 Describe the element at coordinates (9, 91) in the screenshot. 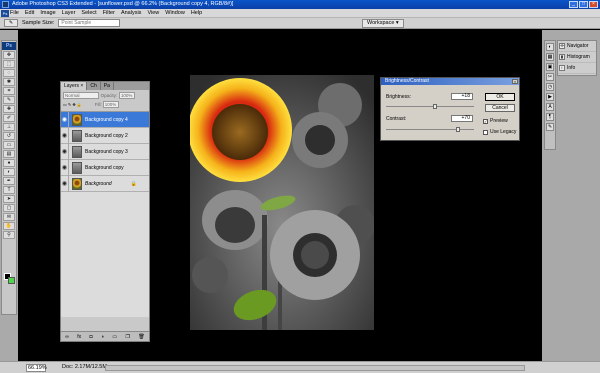

I see `crop-tool-icon: ⌗` at that location.